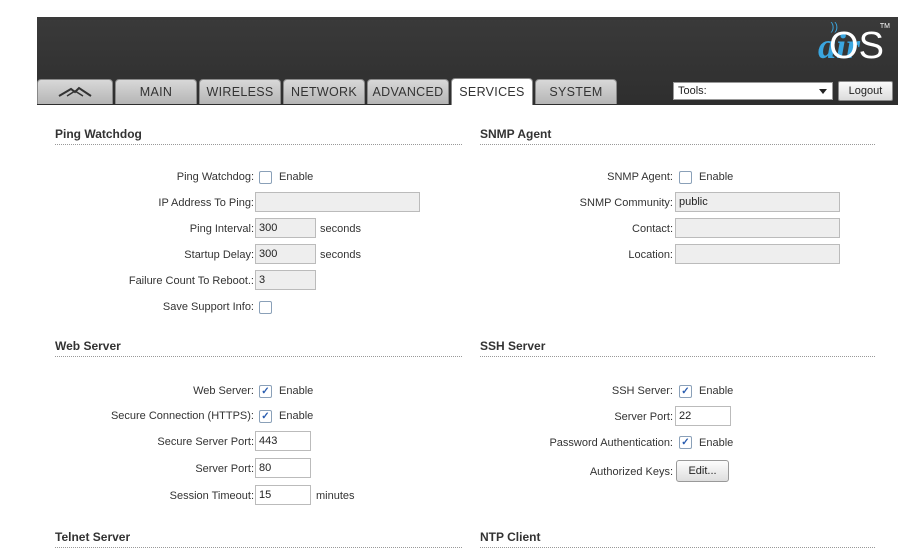 Image resolution: width=898 pixels, height=553 pixels. What do you see at coordinates (626, 203) in the screenshot?
I see `snmp-community-label: SNMP Community:` at bounding box center [626, 203].